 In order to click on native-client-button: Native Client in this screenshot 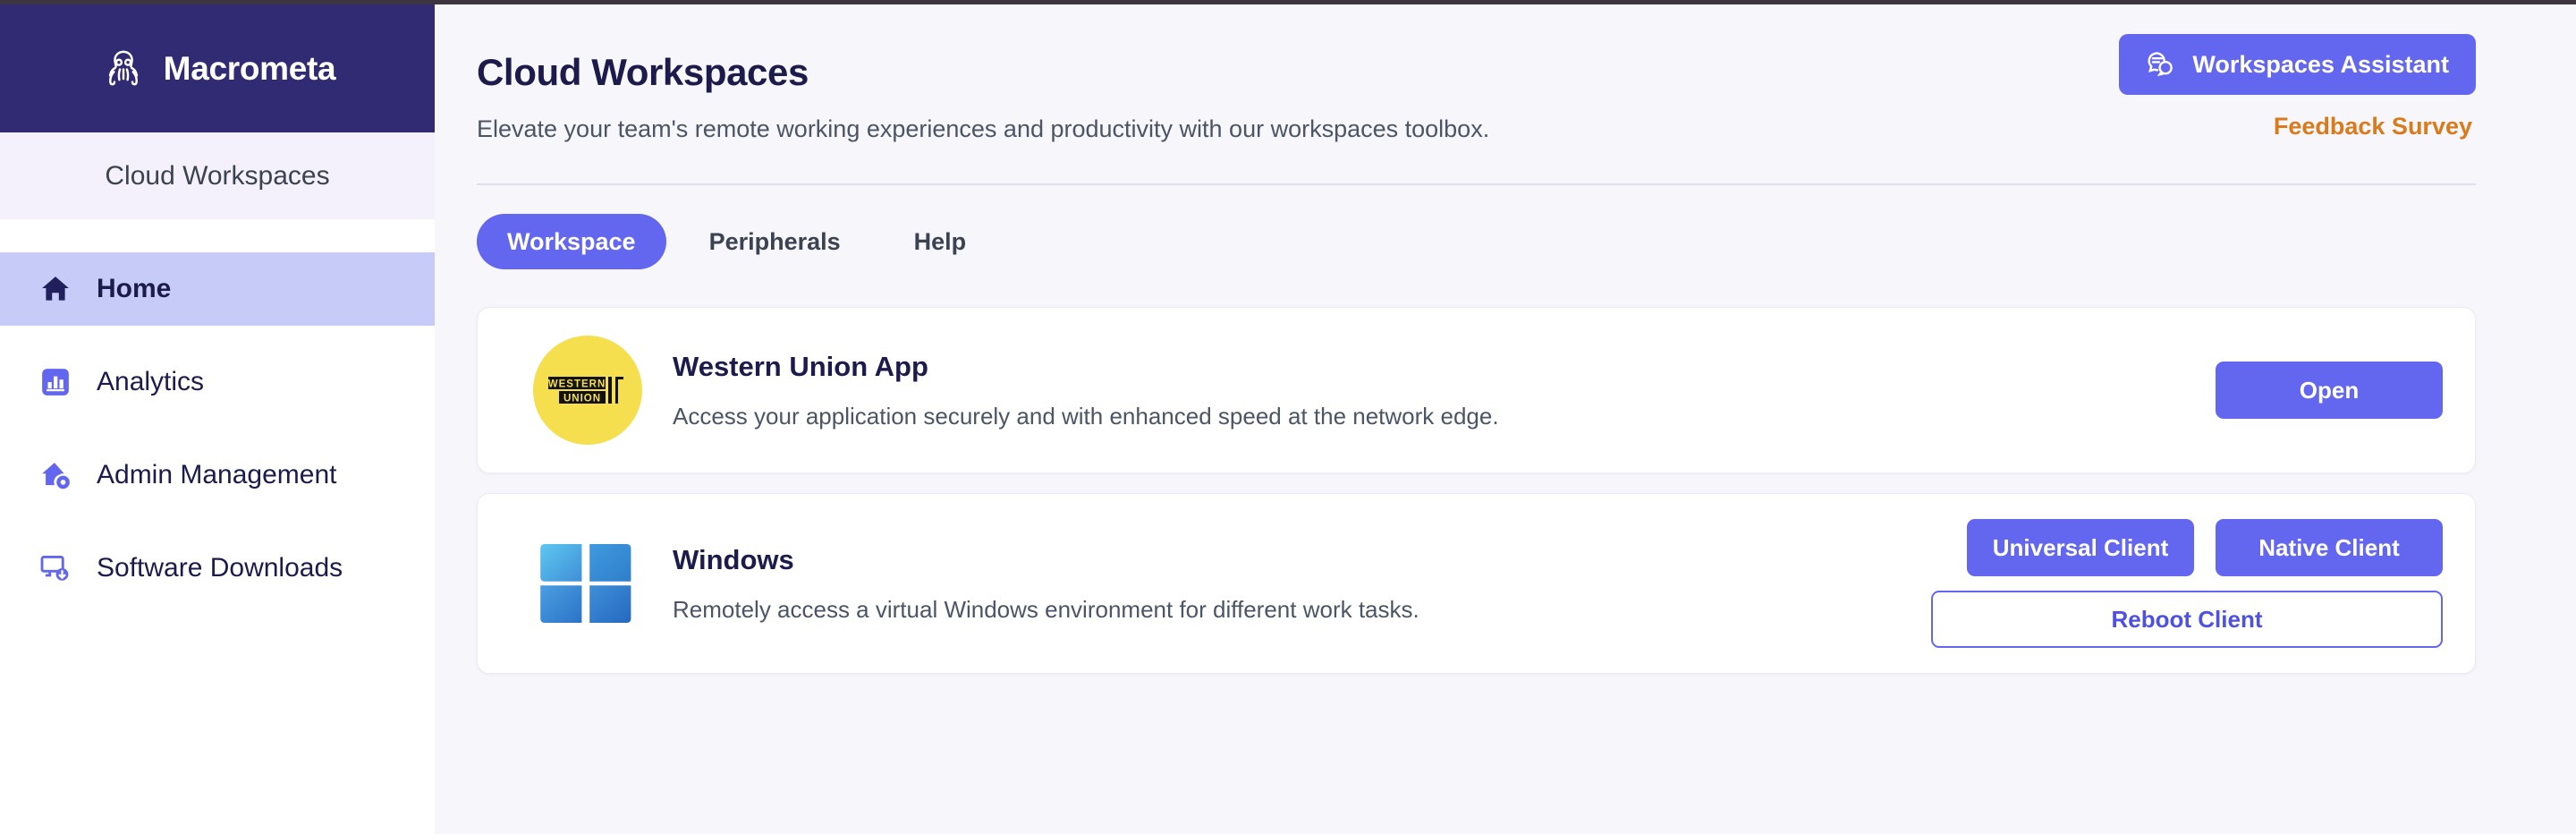, I will do `click(2329, 547)`.